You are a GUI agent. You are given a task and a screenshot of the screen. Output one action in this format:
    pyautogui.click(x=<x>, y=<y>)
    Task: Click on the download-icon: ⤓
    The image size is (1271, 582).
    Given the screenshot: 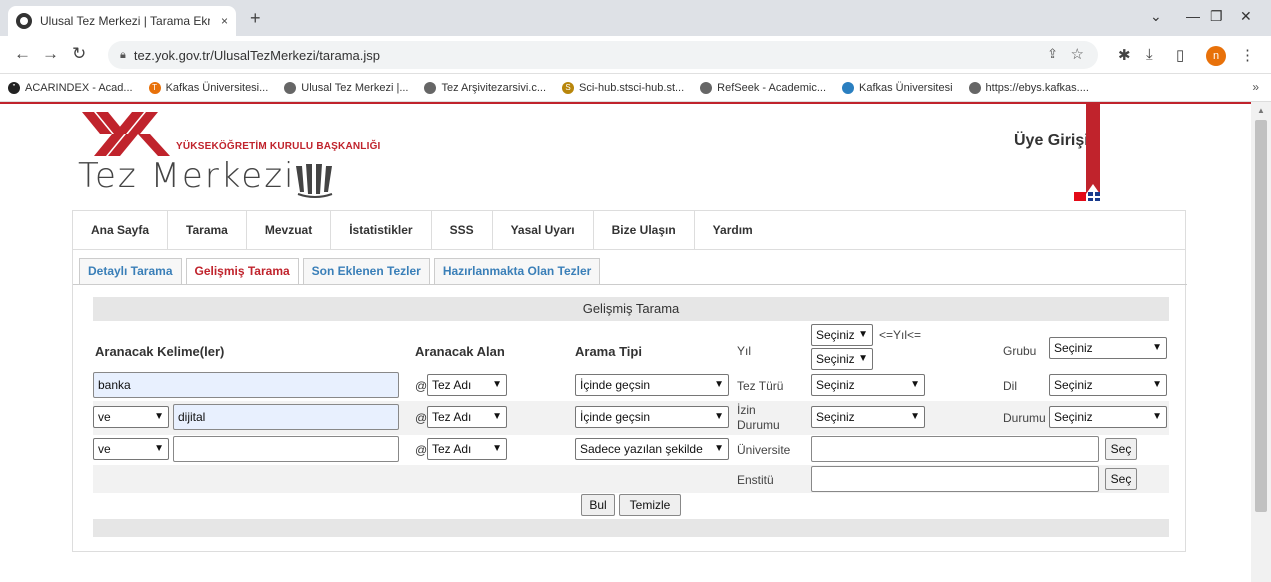 What is the action you would take?
    pyautogui.click(x=1149, y=54)
    